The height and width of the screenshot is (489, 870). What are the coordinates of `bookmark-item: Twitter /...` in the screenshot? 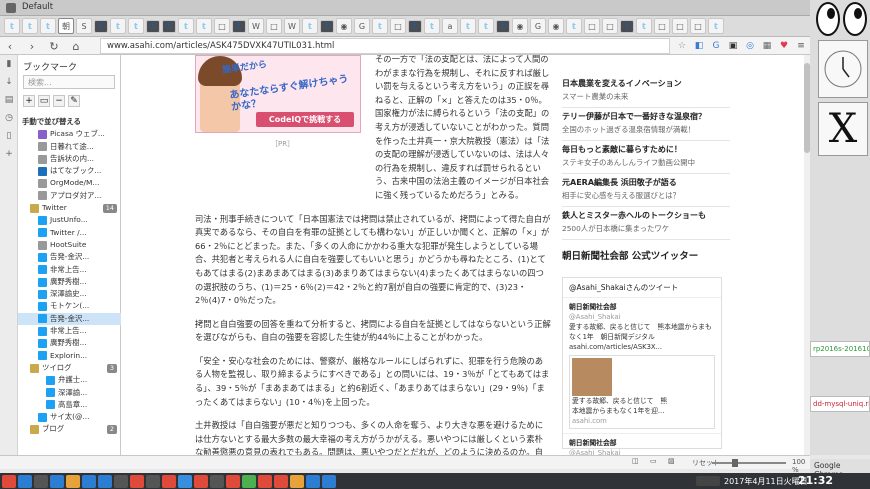 It's located at (69, 233).